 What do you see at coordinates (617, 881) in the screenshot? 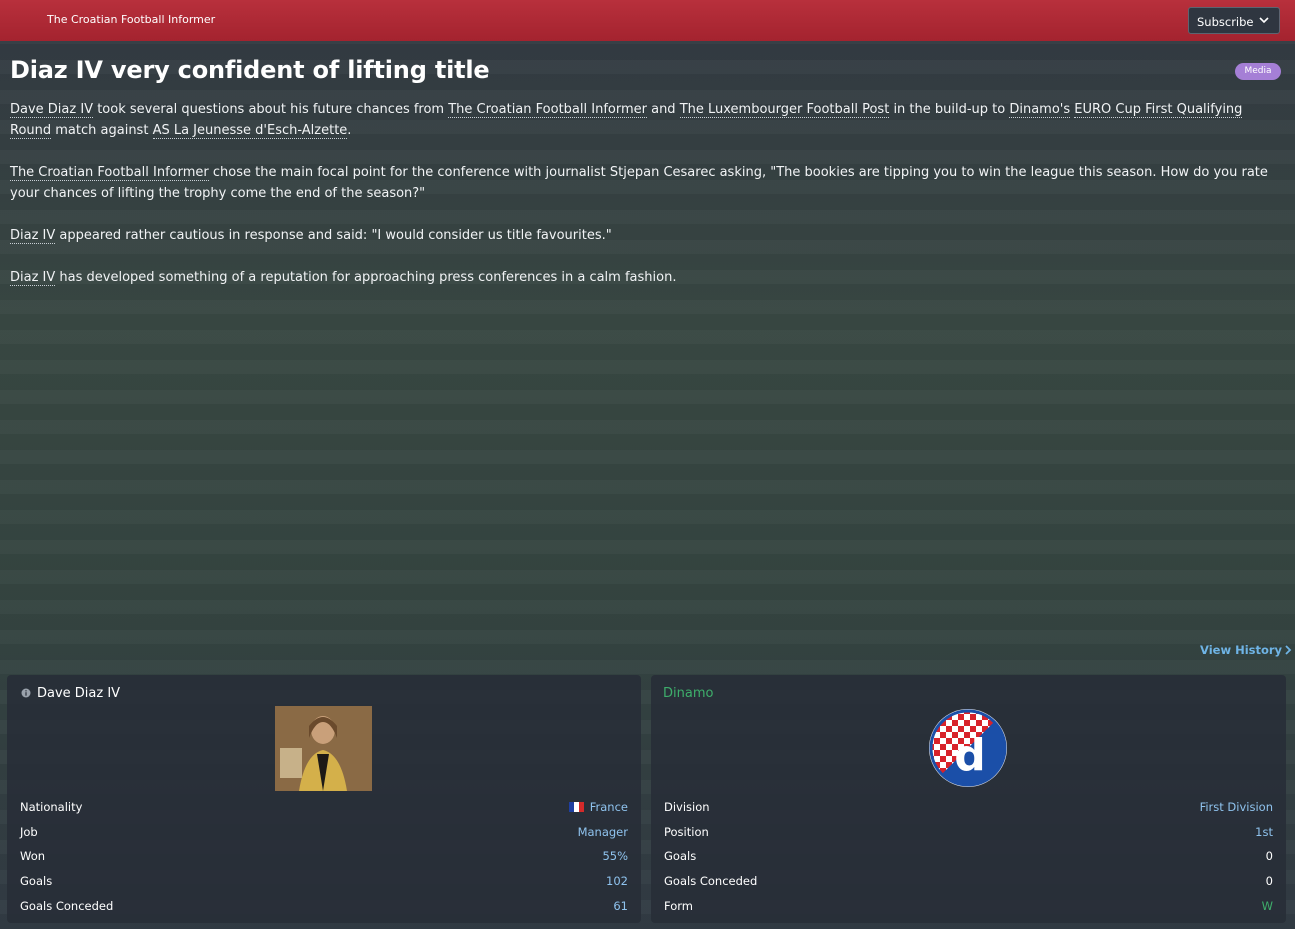
I see `goals-value: 102` at bounding box center [617, 881].